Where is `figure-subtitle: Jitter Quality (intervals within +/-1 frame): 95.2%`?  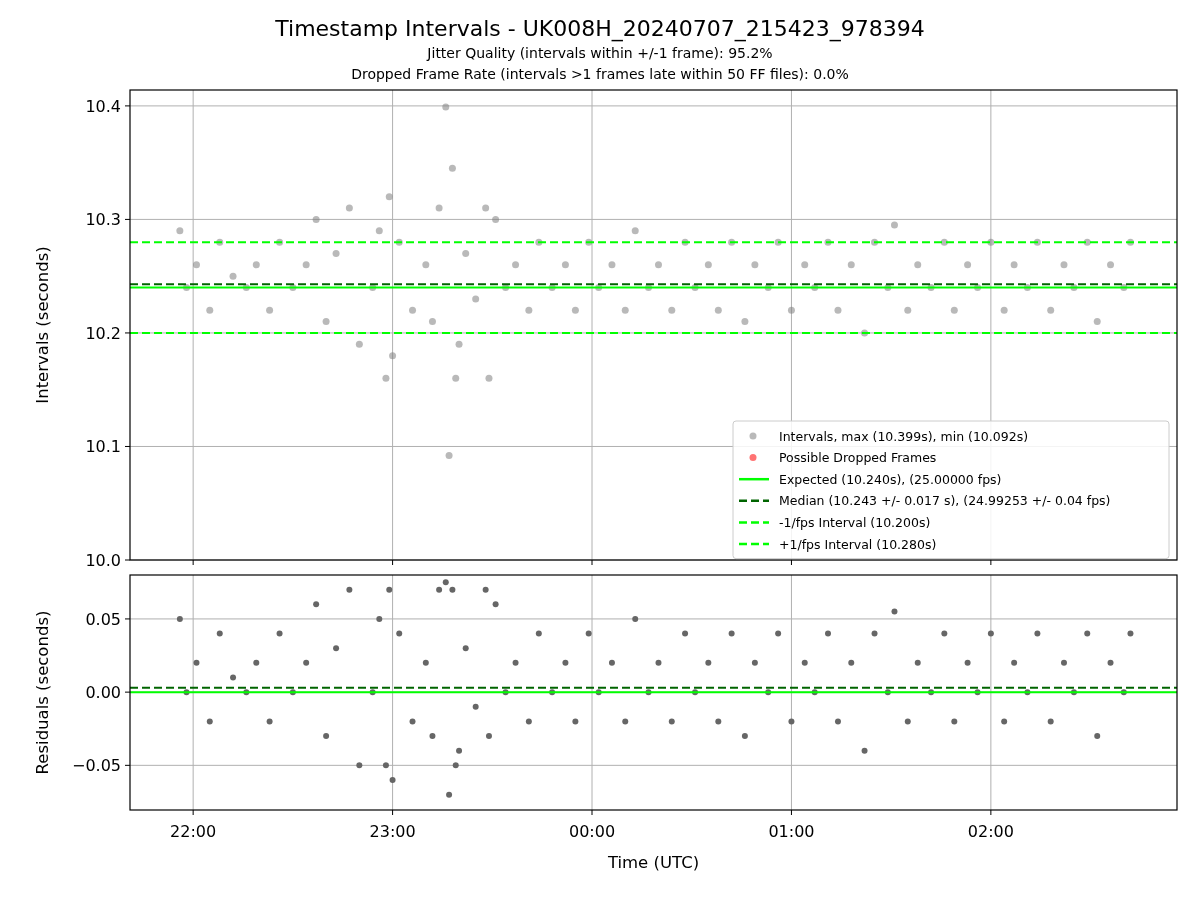 figure-subtitle: Jitter Quality (intervals within +/-1 frame): 95.2% is located at coordinates (600, 53).